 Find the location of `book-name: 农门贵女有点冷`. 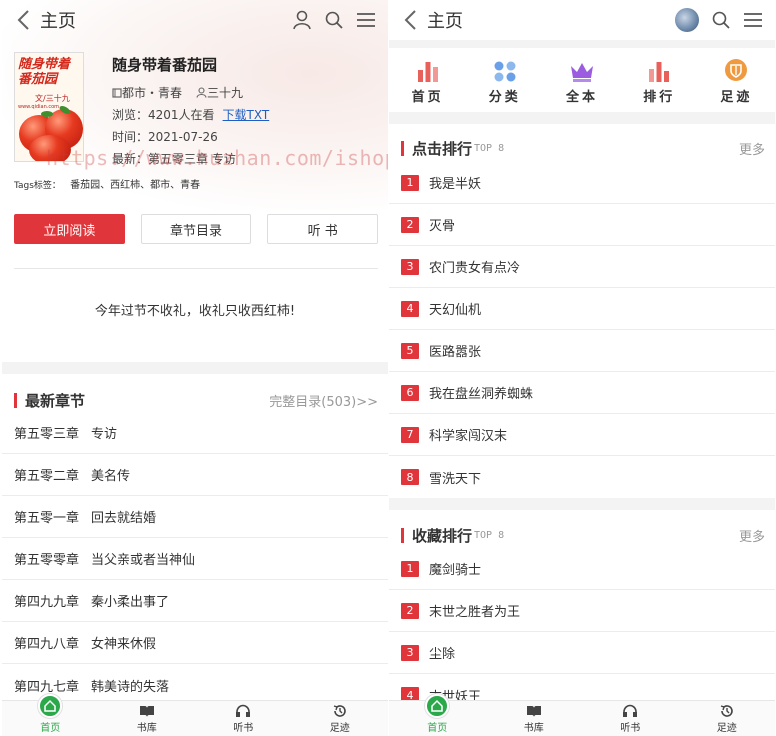

book-name: 农门贵女有点冷 is located at coordinates (475, 268).